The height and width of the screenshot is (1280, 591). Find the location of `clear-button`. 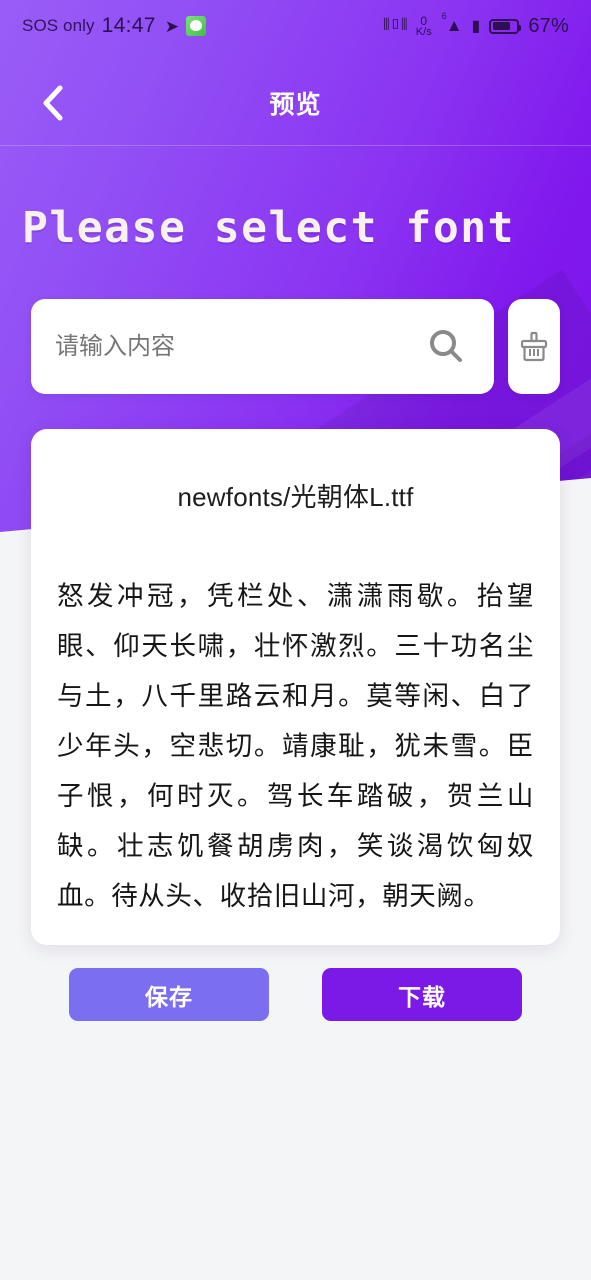

clear-button is located at coordinates (534, 346).